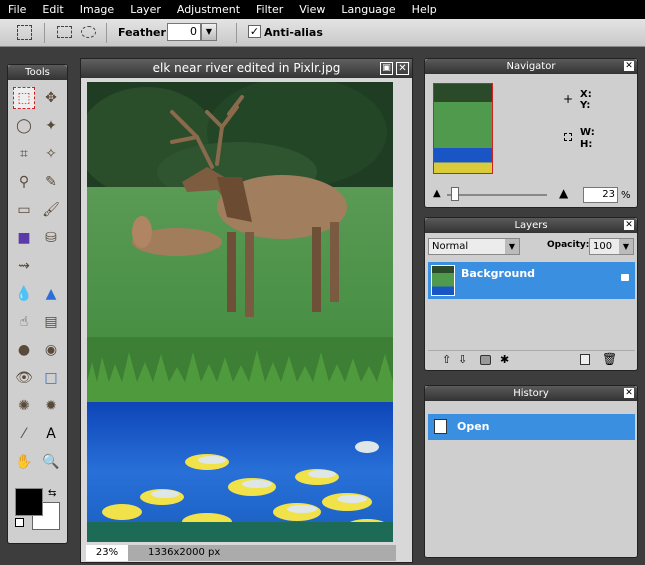  Describe the element at coordinates (625, 277) in the screenshot. I see `lock-icon` at that location.